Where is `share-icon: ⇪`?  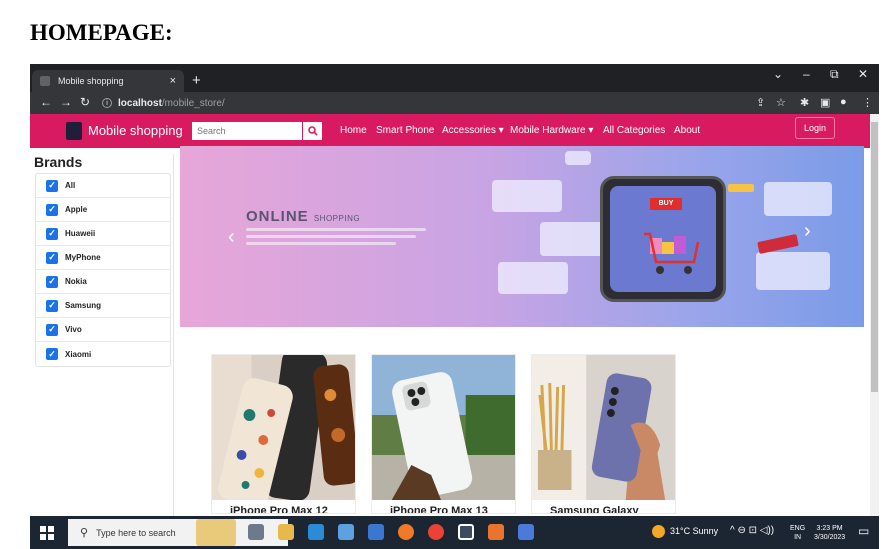
share-icon: ⇪ is located at coordinates (760, 102).